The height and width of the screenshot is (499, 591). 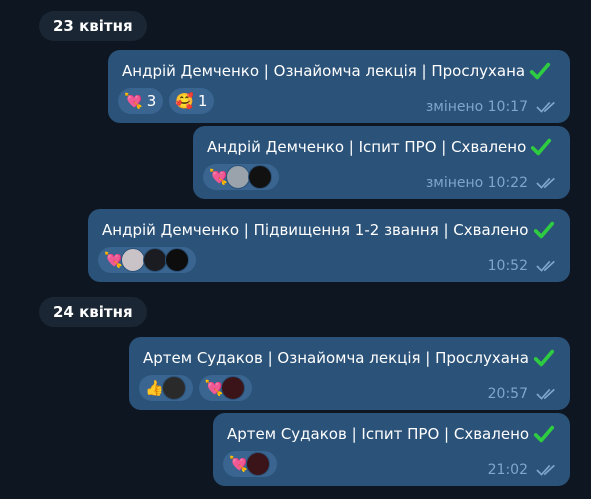 What do you see at coordinates (202, 101) in the screenshot?
I see `reaction-count: 1` at bounding box center [202, 101].